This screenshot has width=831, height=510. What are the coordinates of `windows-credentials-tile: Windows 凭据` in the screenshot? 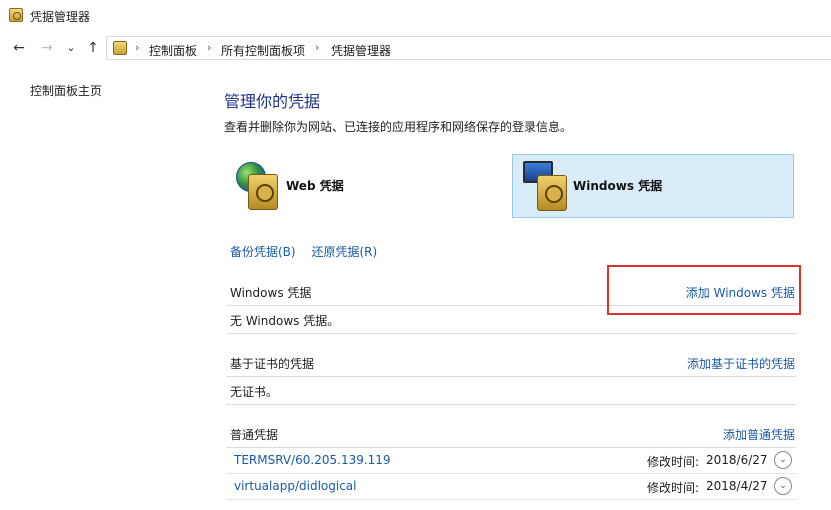 It's located at (653, 186).